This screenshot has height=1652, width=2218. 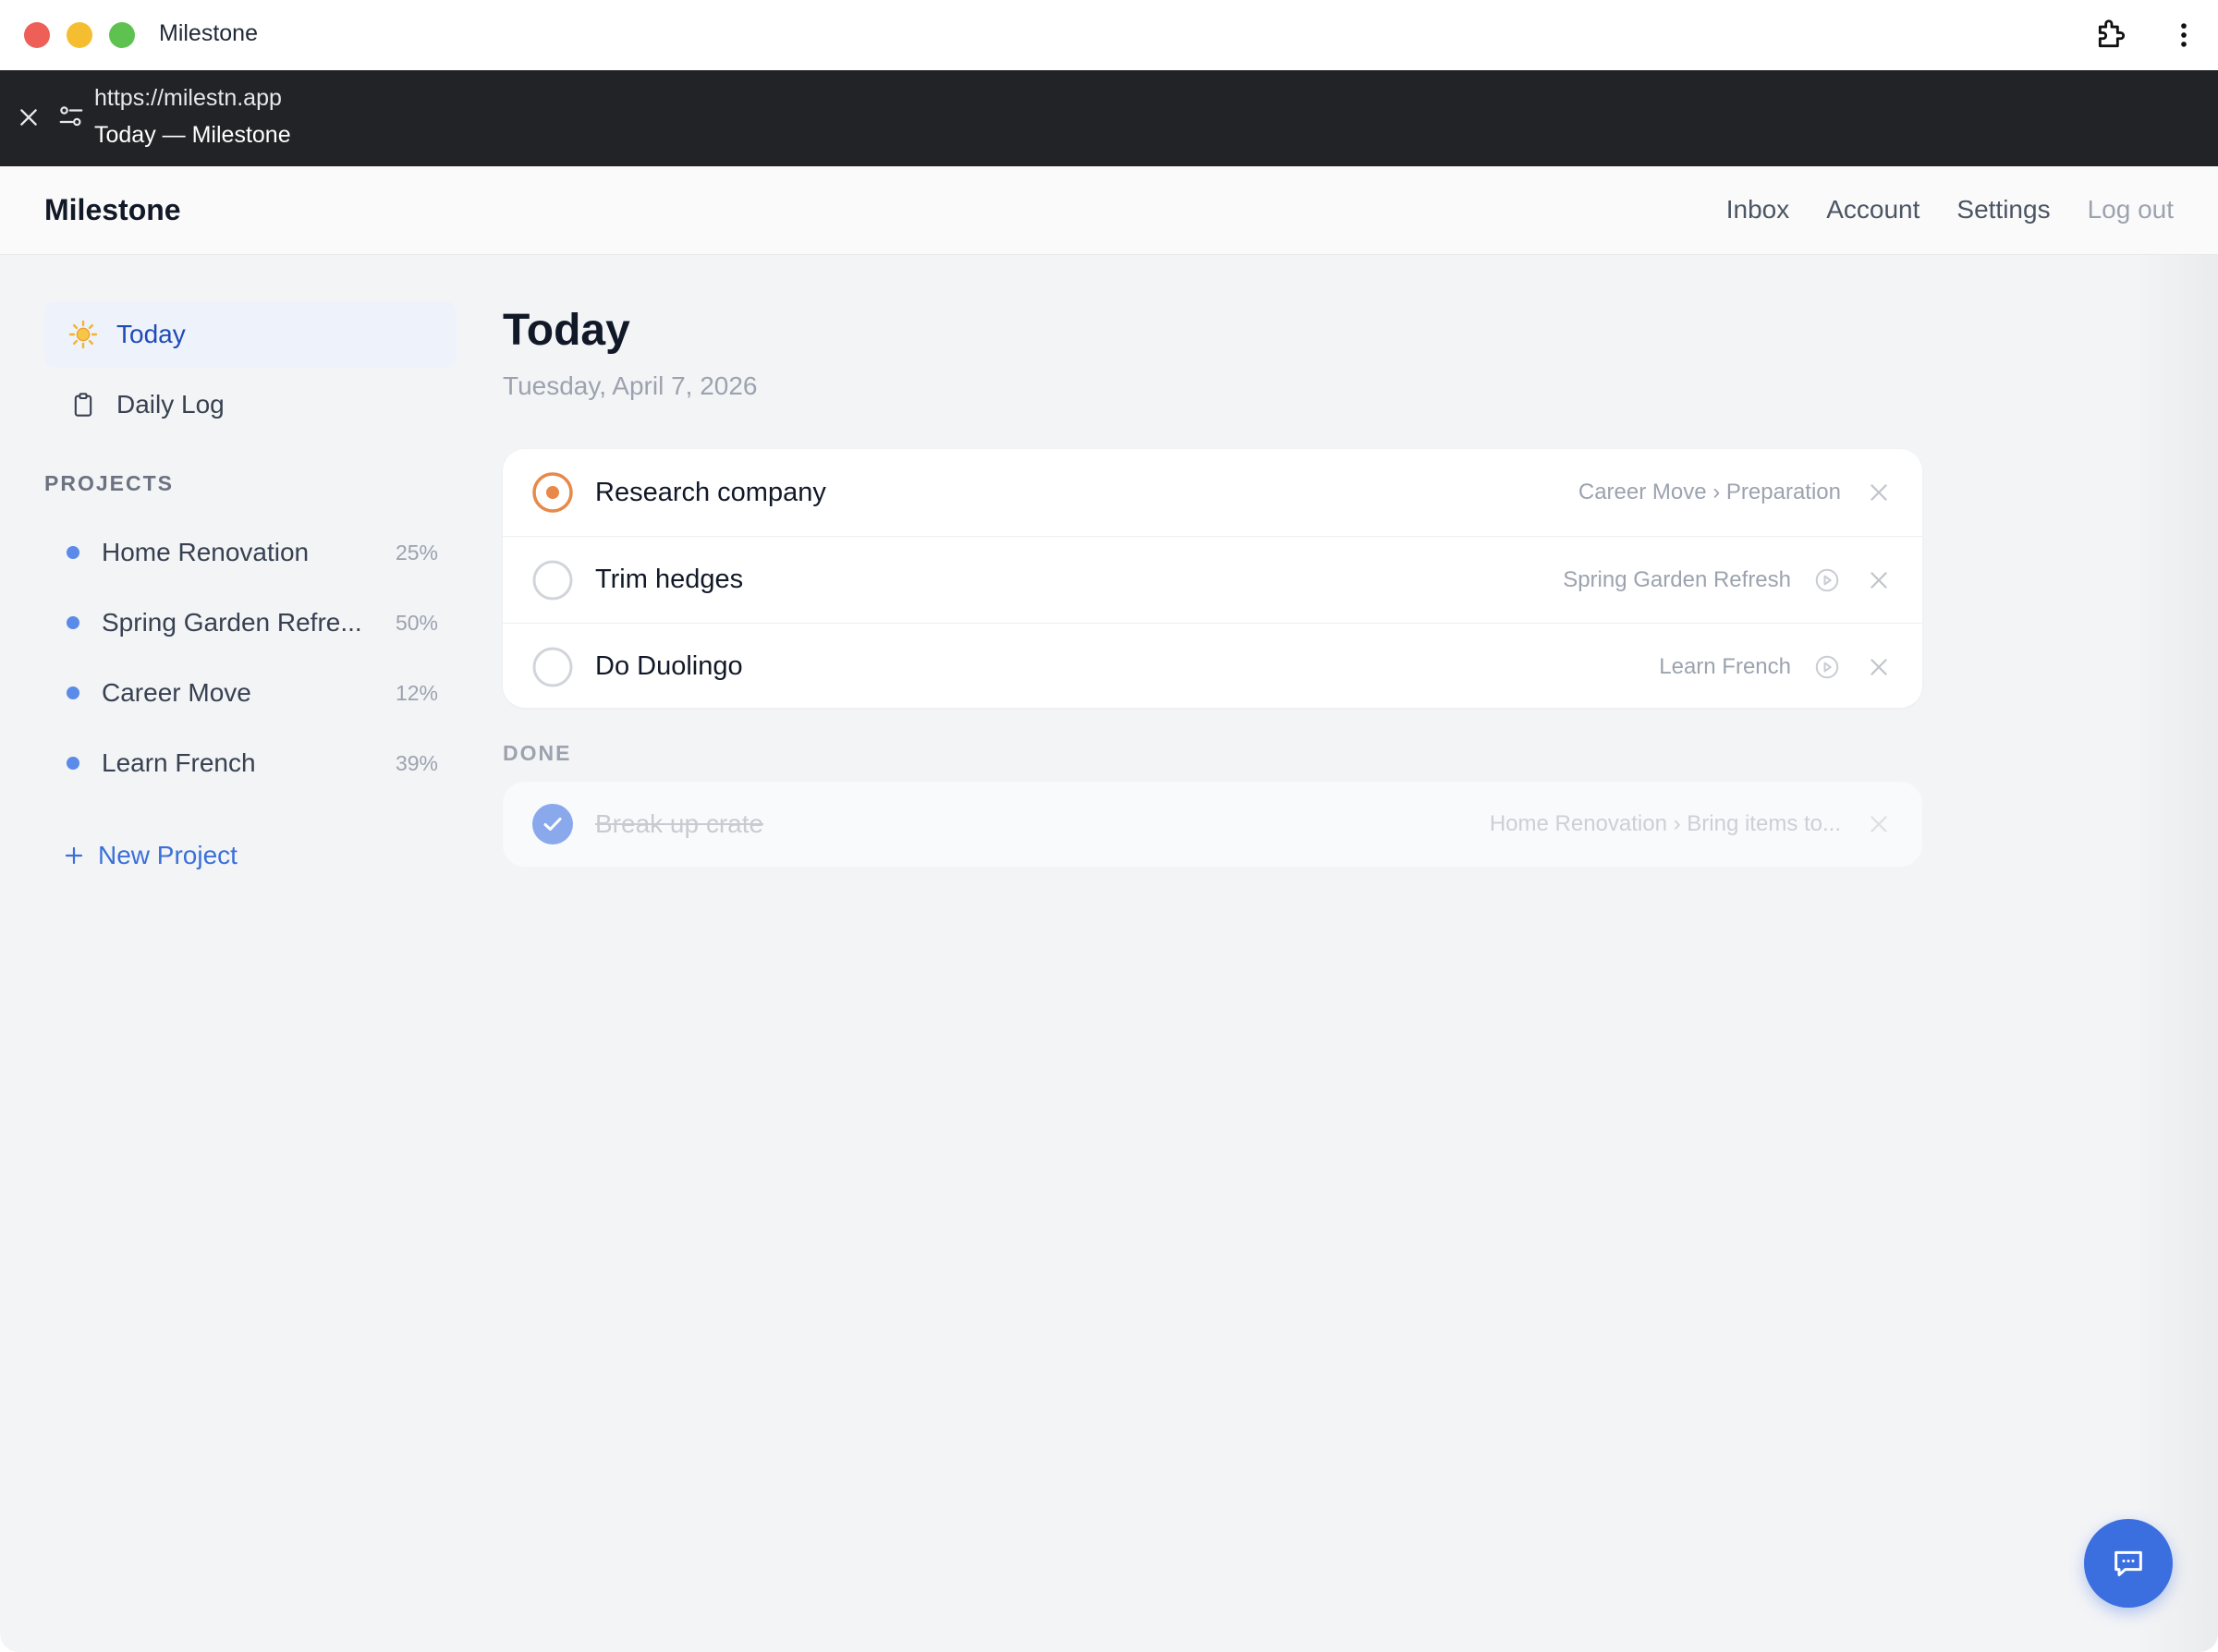 What do you see at coordinates (416, 762) in the screenshot?
I see `project-progress: 39%` at bounding box center [416, 762].